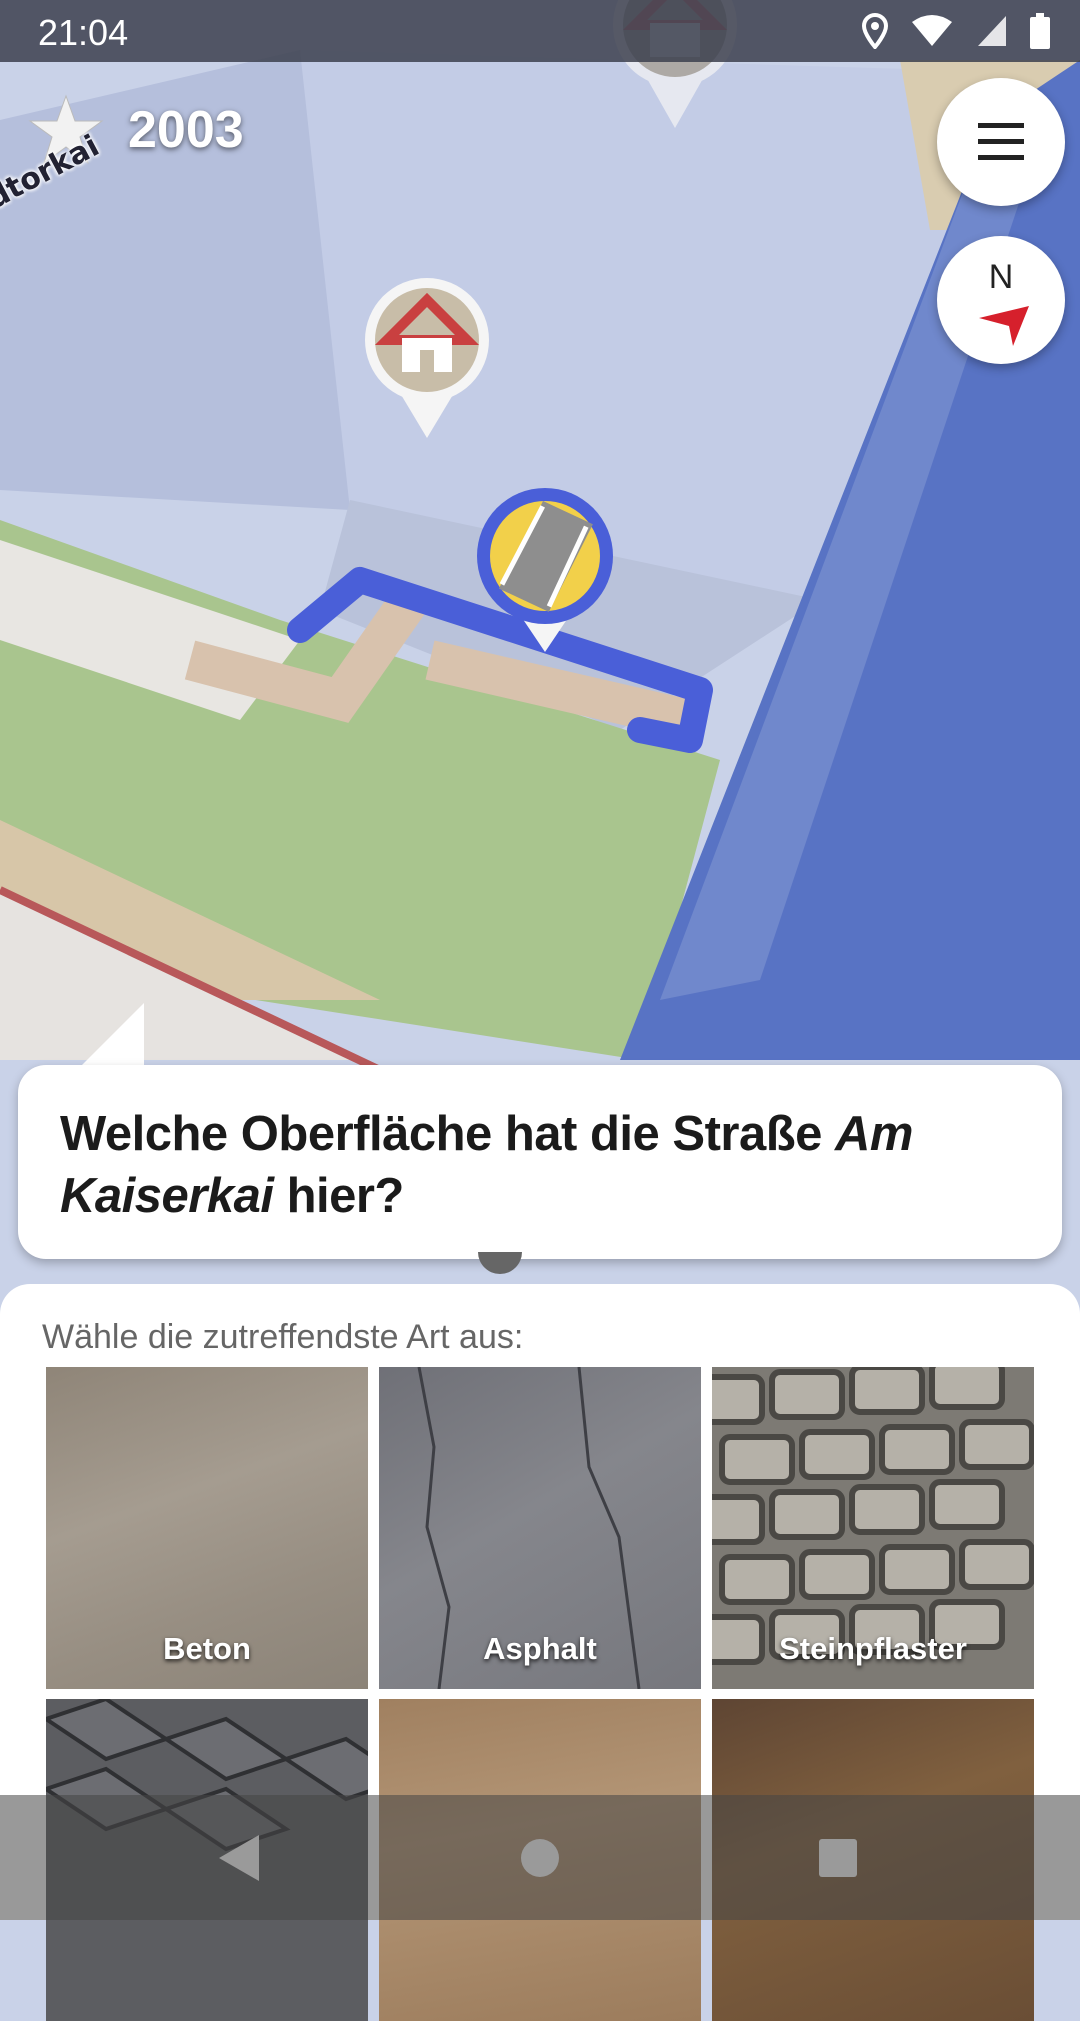  What do you see at coordinates (873, 1648) in the screenshot?
I see `option-label: Steinpflaster` at bounding box center [873, 1648].